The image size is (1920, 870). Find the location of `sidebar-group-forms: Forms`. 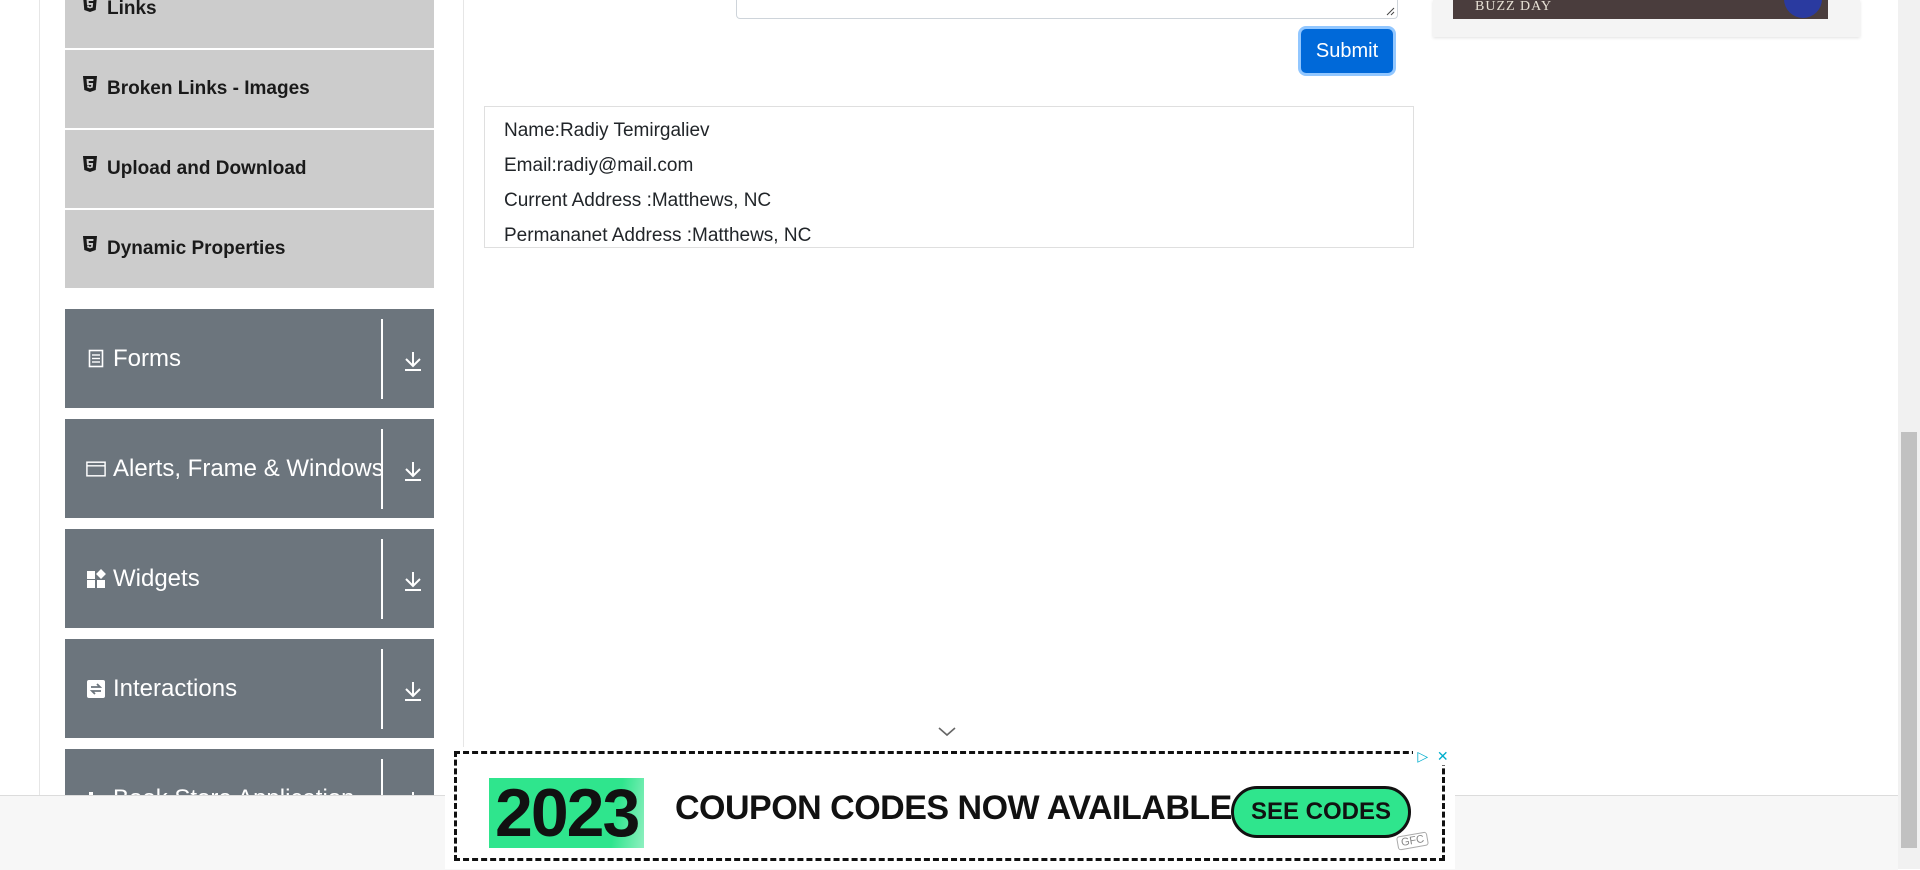

sidebar-group-forms: Forms is located at coordinates (249, 358).